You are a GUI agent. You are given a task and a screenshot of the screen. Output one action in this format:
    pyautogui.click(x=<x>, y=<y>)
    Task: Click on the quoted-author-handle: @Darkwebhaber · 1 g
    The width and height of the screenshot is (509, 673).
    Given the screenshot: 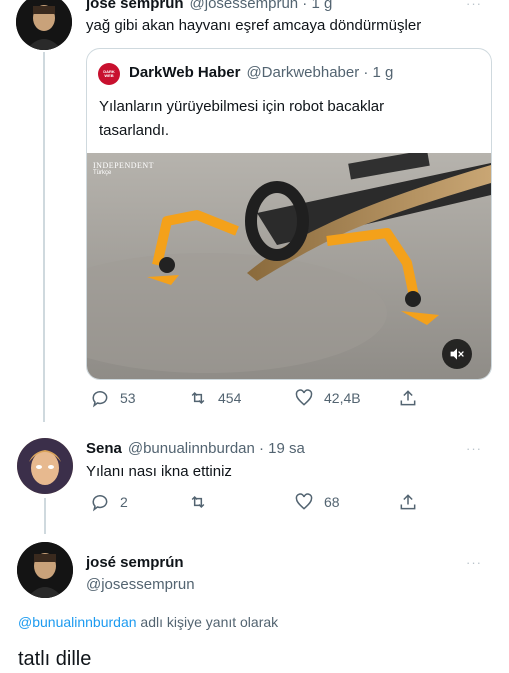 What is the action you would take?
    pyautogui.click(x=320, y=72)
    